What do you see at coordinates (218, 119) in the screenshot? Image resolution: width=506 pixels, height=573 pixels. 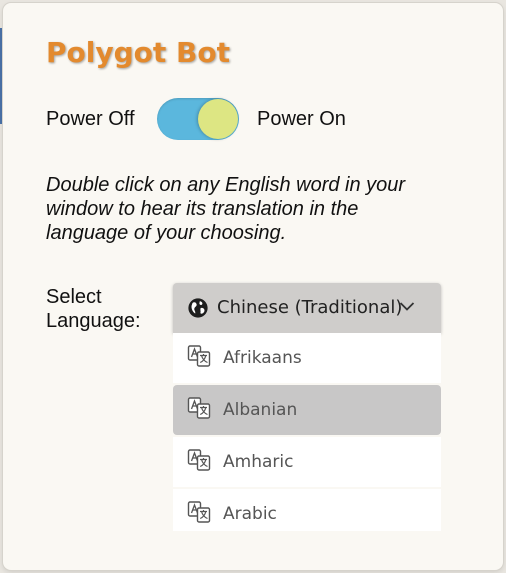 I see `toggle-knob` at bounding box center [218, 119].